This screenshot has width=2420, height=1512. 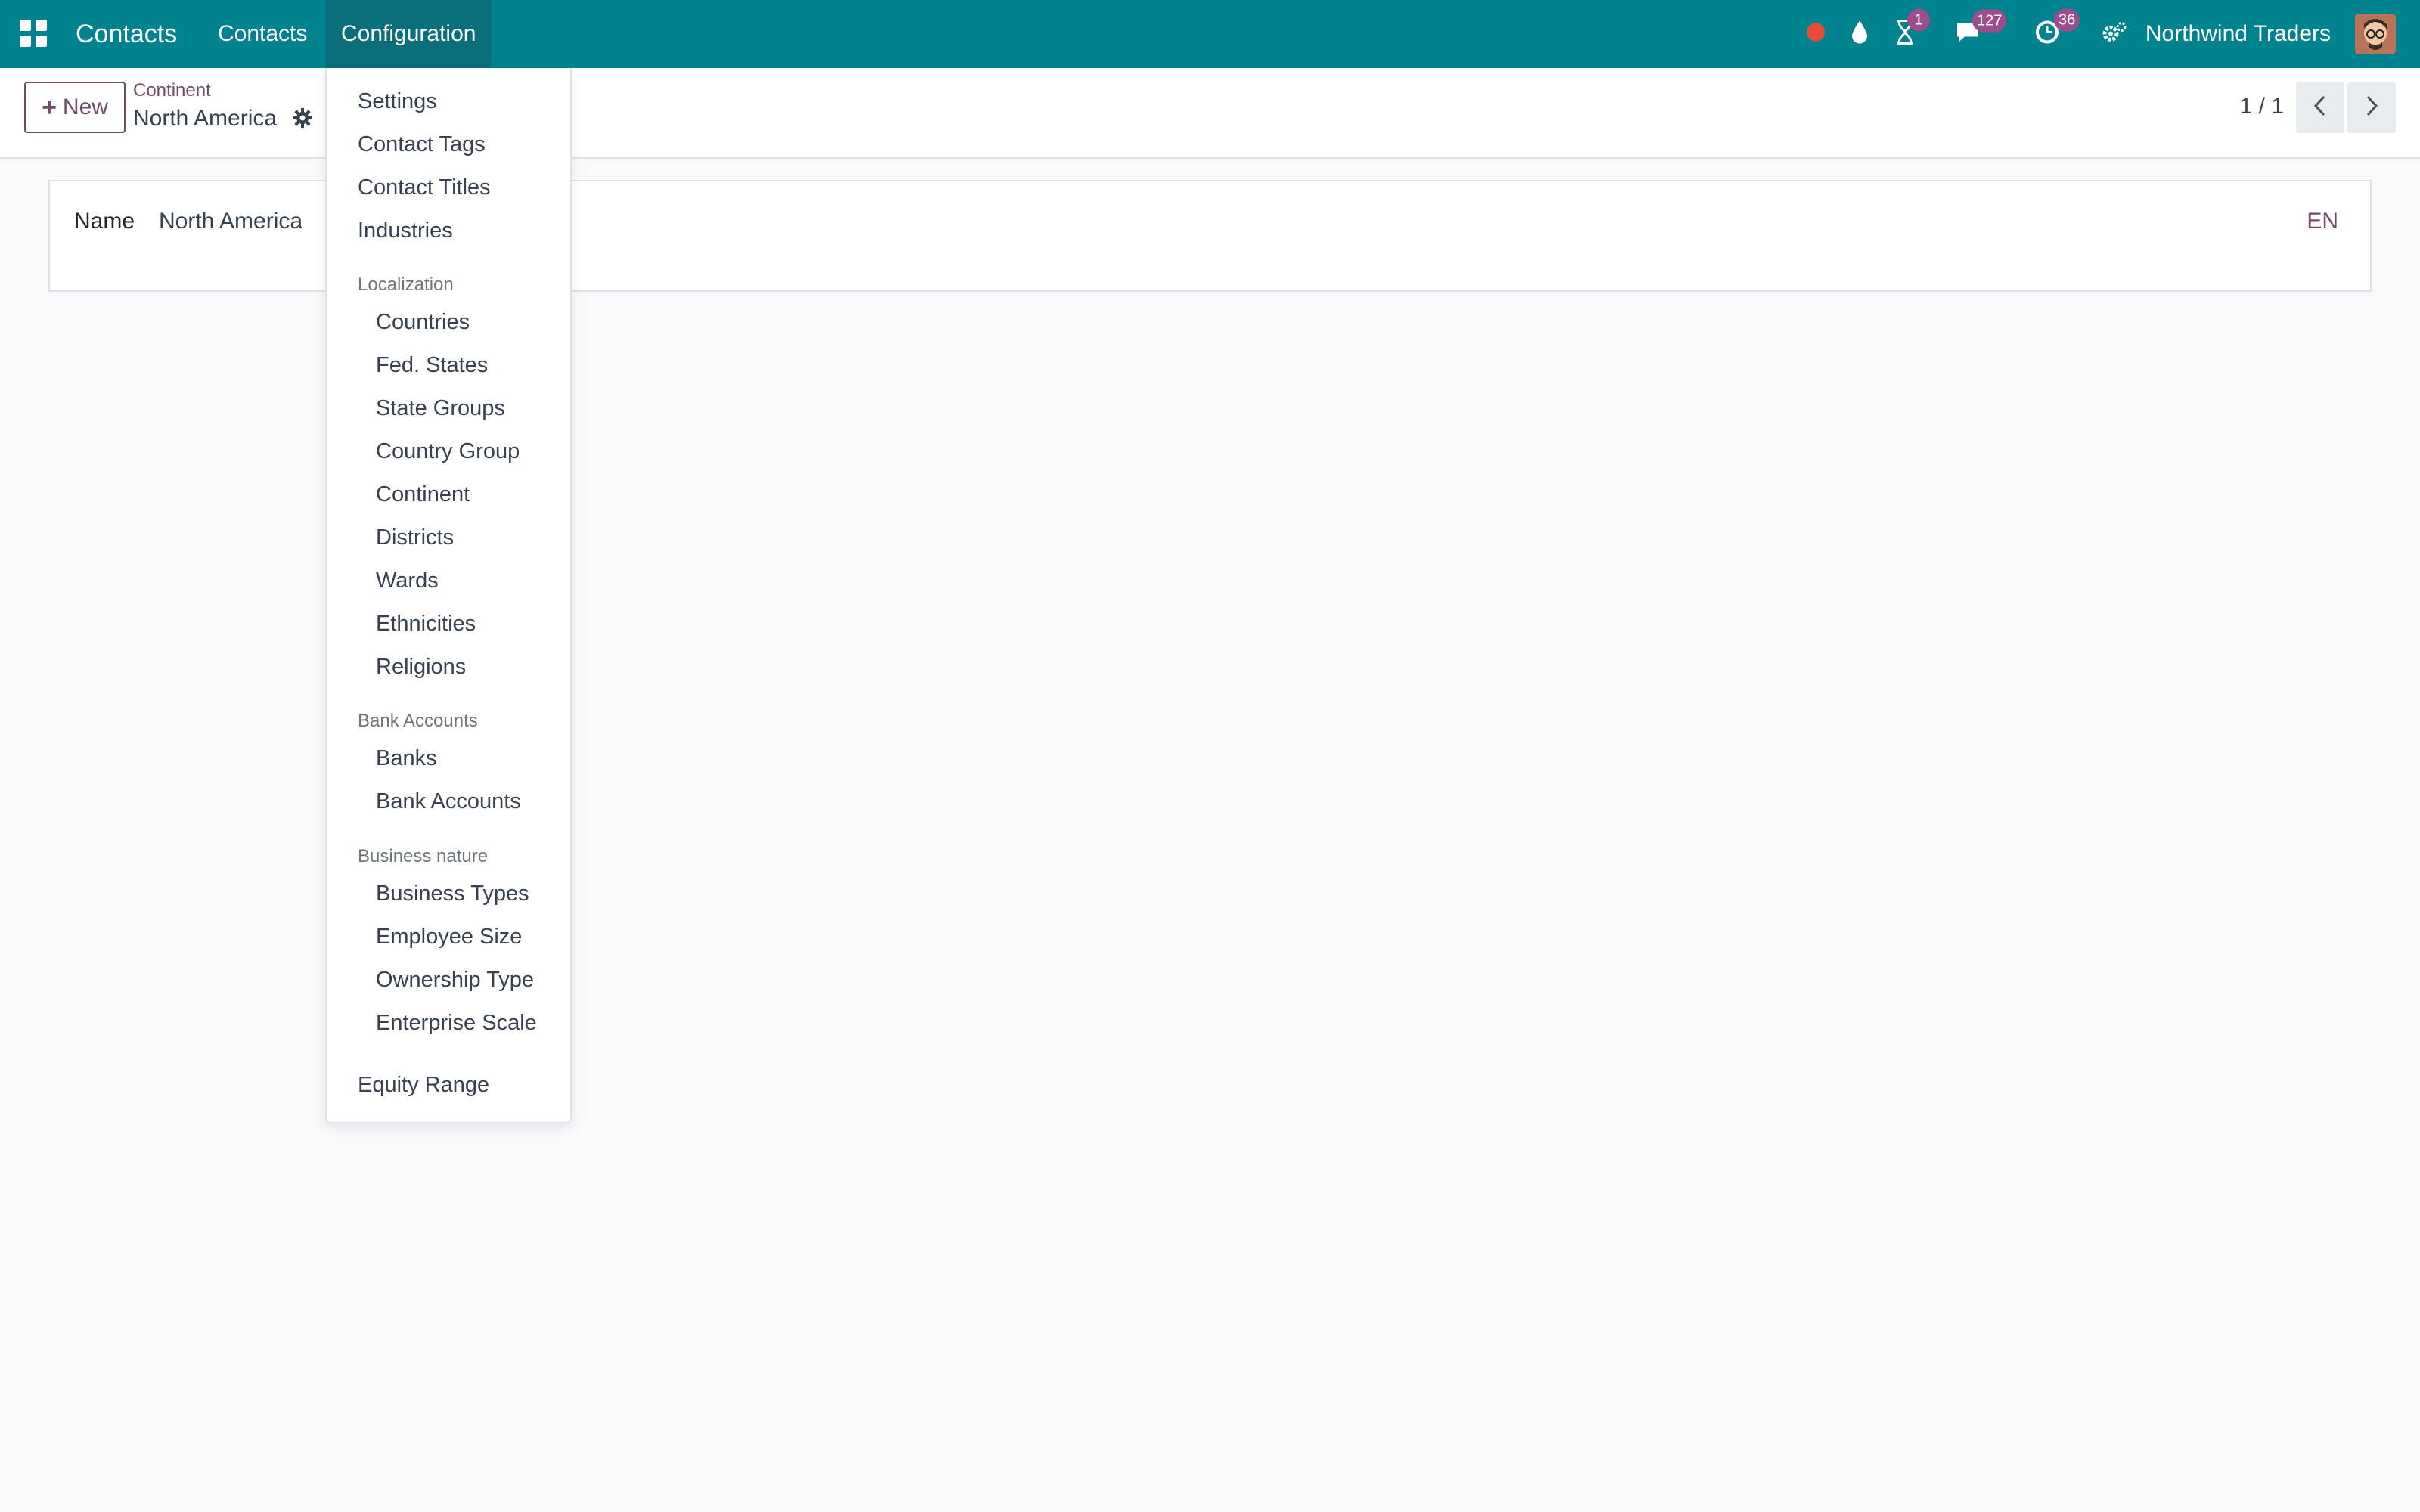 I want to click on pager-value: 1 / 1, so click(x=2262, y=106).